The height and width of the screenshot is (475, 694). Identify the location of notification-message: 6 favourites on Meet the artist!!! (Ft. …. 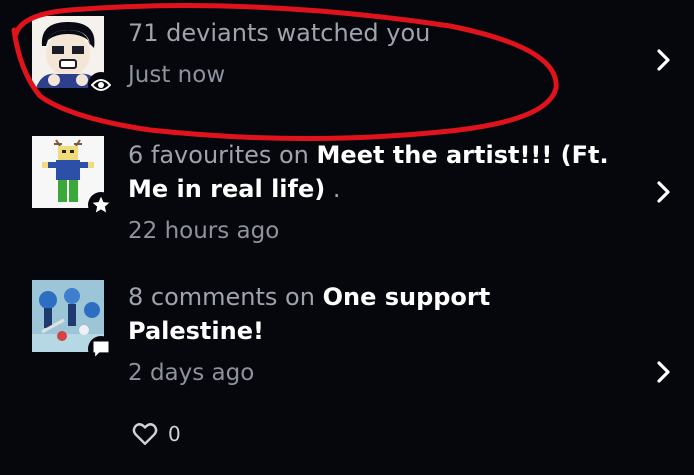
(378, 172).